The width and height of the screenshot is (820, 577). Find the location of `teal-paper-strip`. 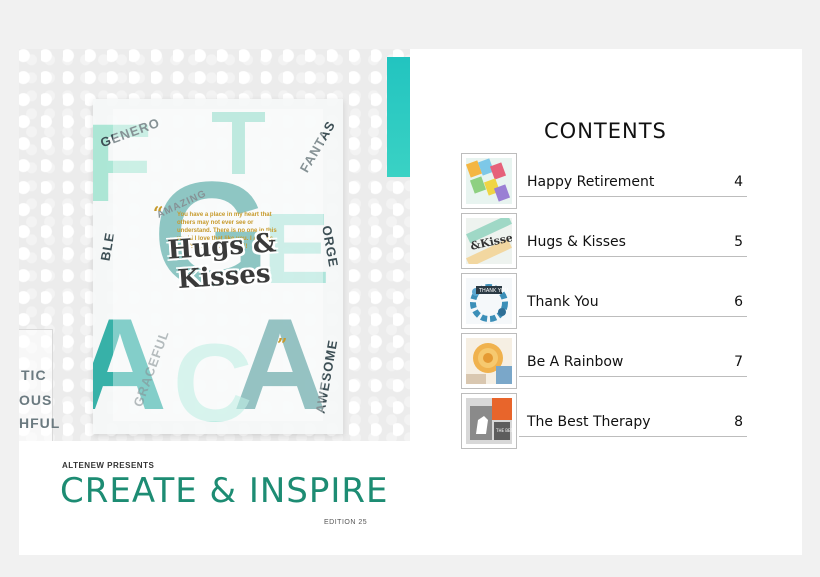

teal-paper-strip is located at coordinates (398, 117).